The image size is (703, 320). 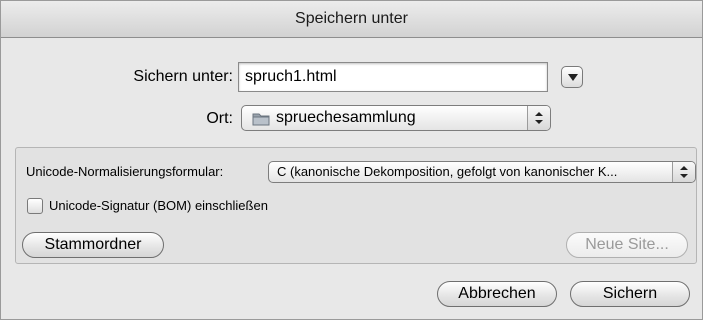 What do you see at coordinates (183, 76) in the screenshot?
I see `save-as-label: Sichern unter:` at bounding box center [183, 76].